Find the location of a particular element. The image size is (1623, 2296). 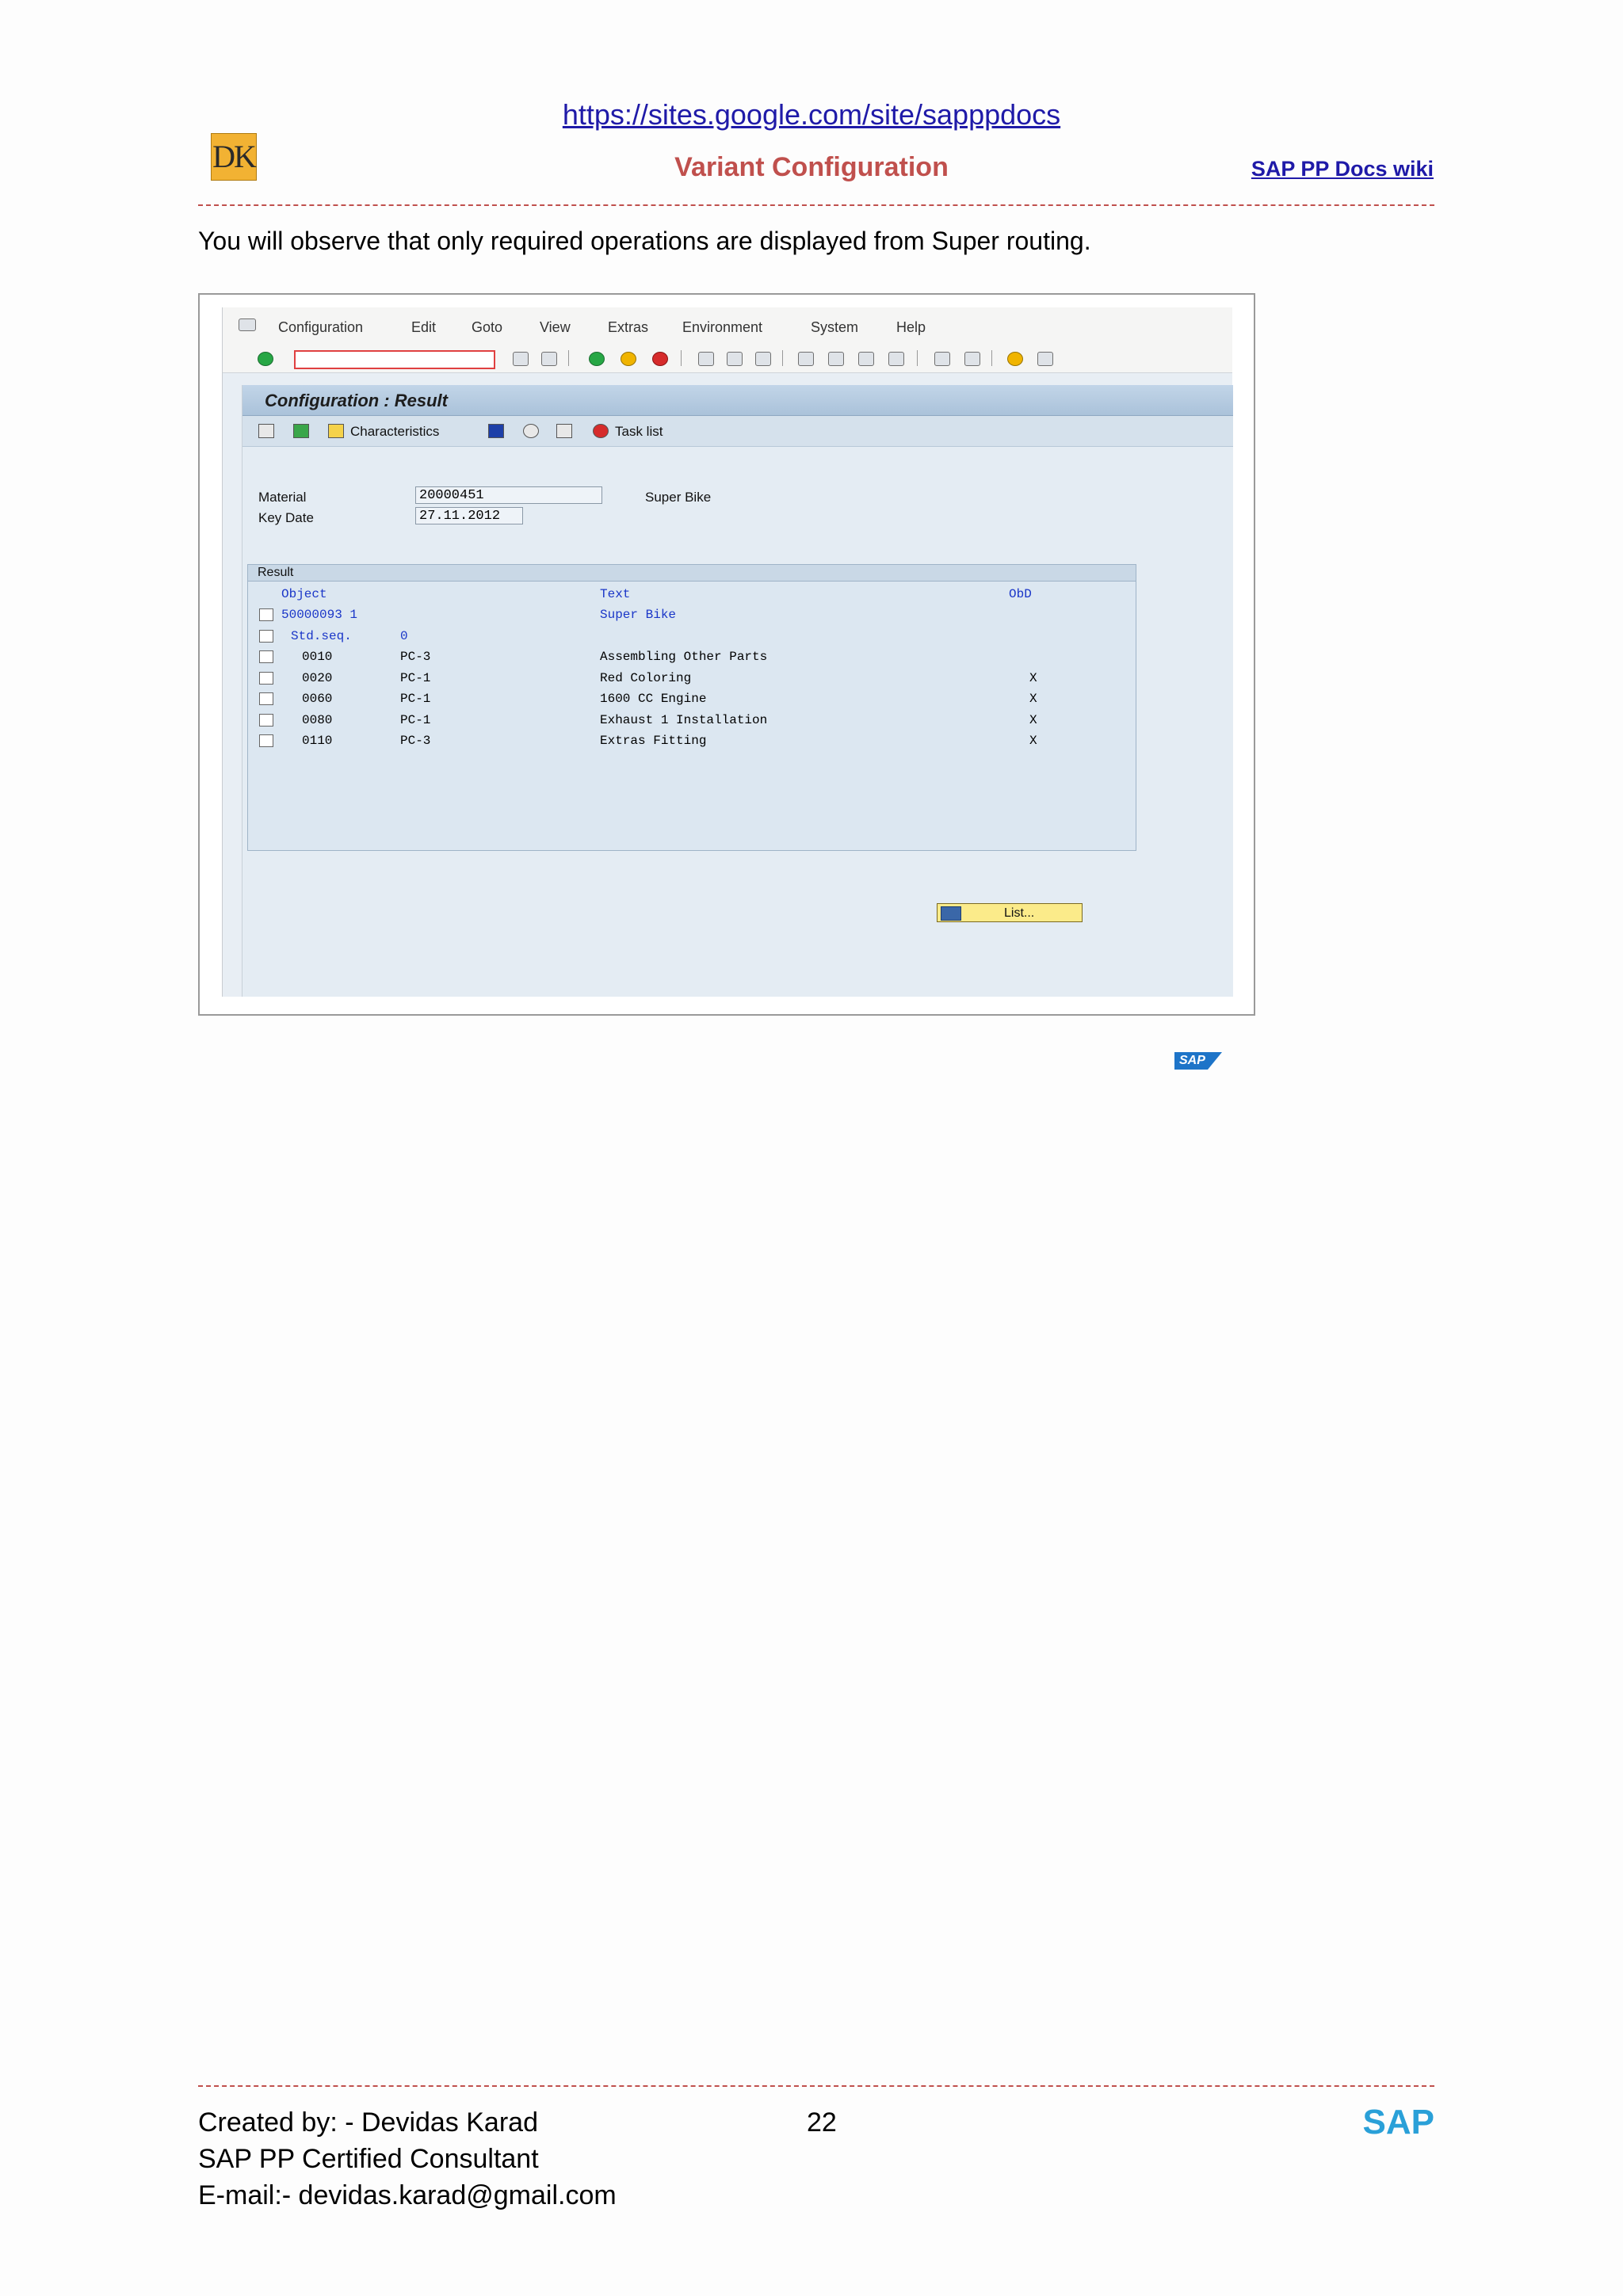

task-list-button: Task list is located at coordinates (639, 432).